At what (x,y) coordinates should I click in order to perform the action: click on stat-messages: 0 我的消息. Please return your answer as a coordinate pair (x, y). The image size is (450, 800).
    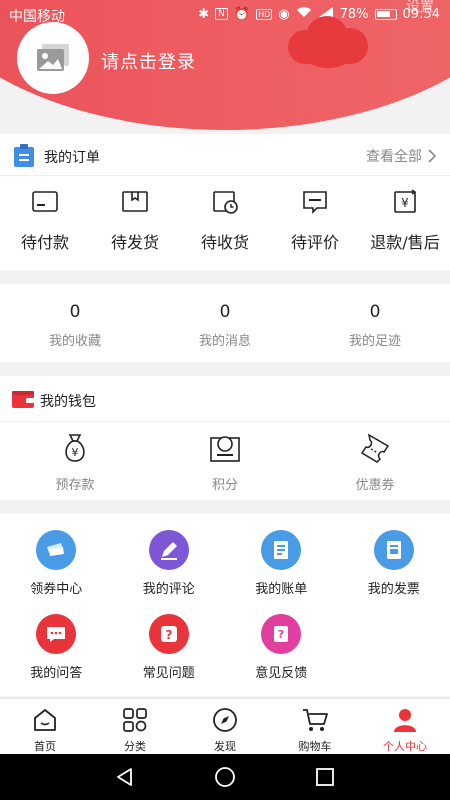
    Looking at the image, I should click on (225, 323).